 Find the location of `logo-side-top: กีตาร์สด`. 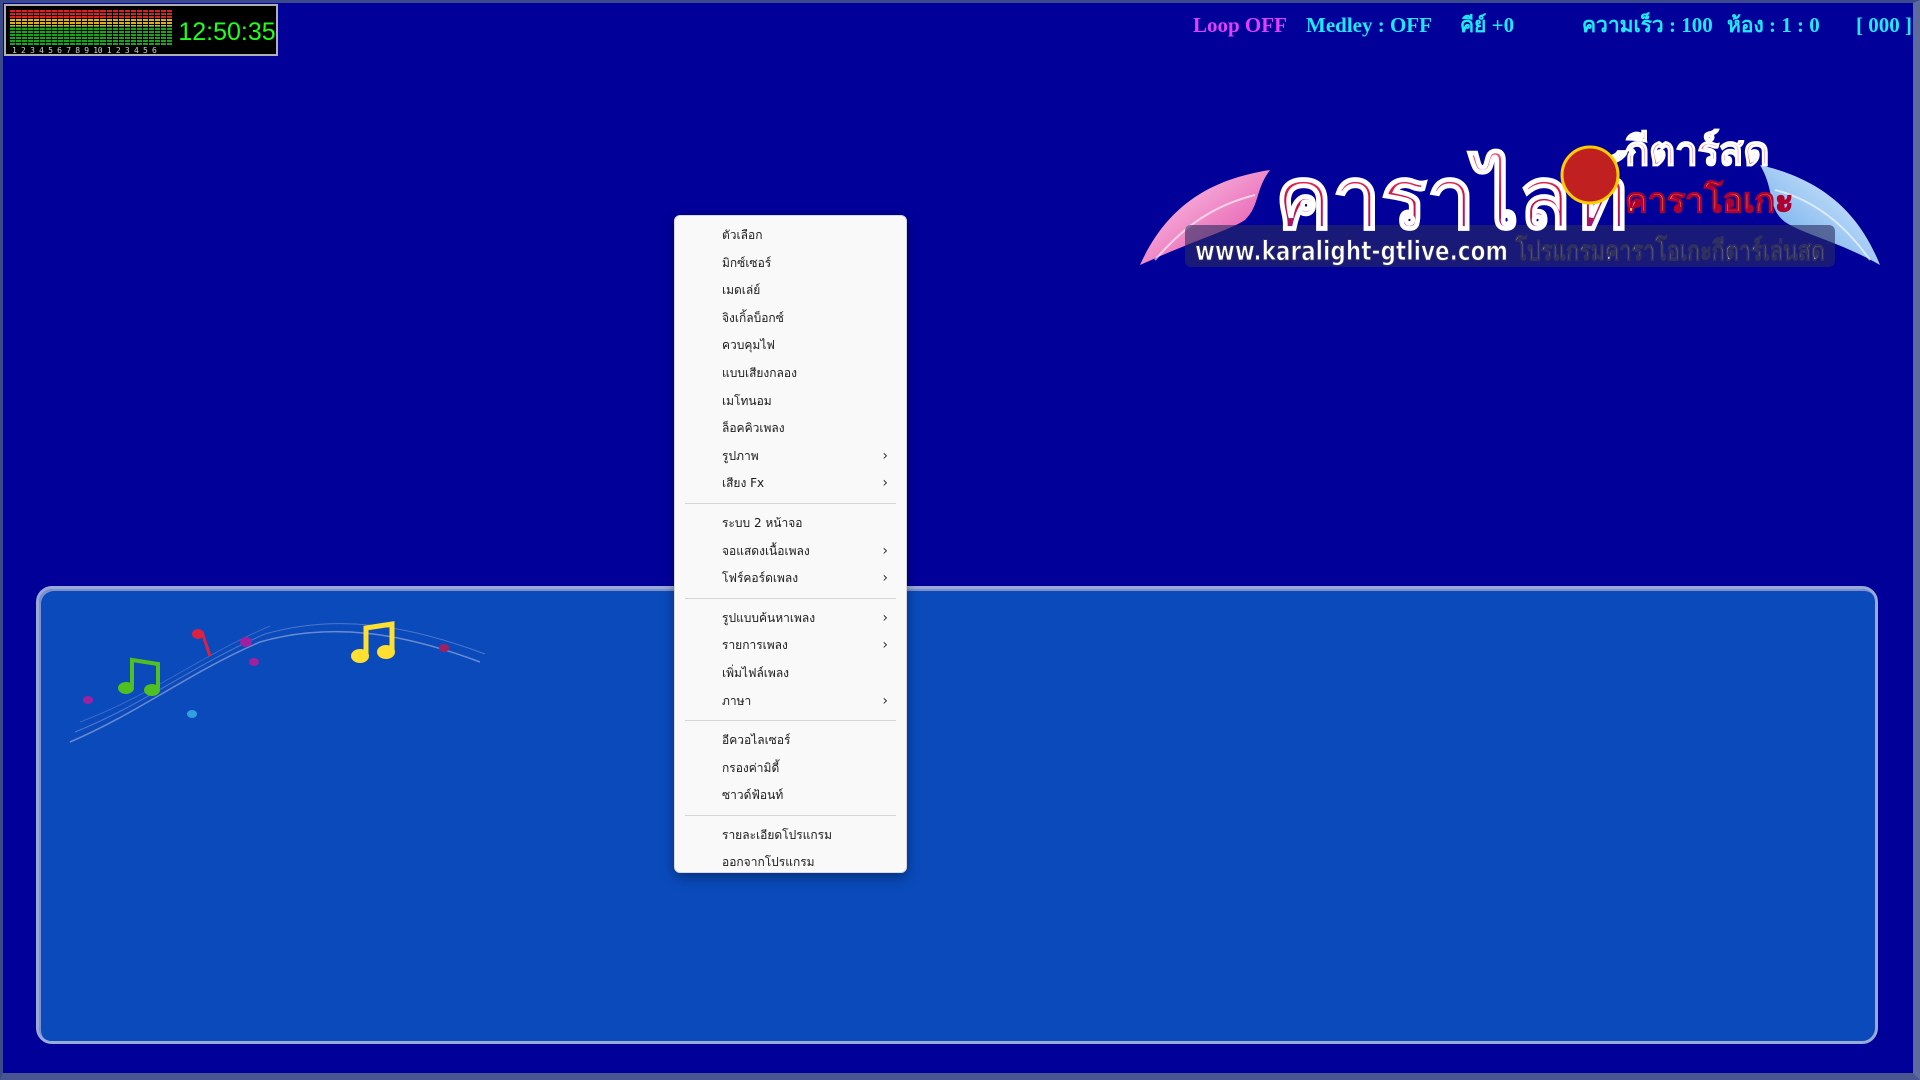

logo-side-top: กีตาร์สด is located at coordinates (1697, 152).